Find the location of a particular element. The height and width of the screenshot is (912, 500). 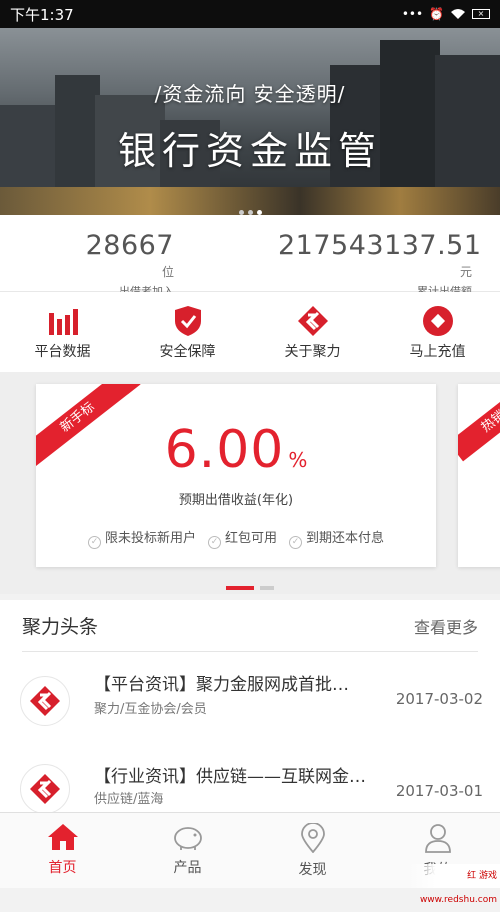

feature-item: ✓ 限未投标新用户 is located at coordinates (141, 538).